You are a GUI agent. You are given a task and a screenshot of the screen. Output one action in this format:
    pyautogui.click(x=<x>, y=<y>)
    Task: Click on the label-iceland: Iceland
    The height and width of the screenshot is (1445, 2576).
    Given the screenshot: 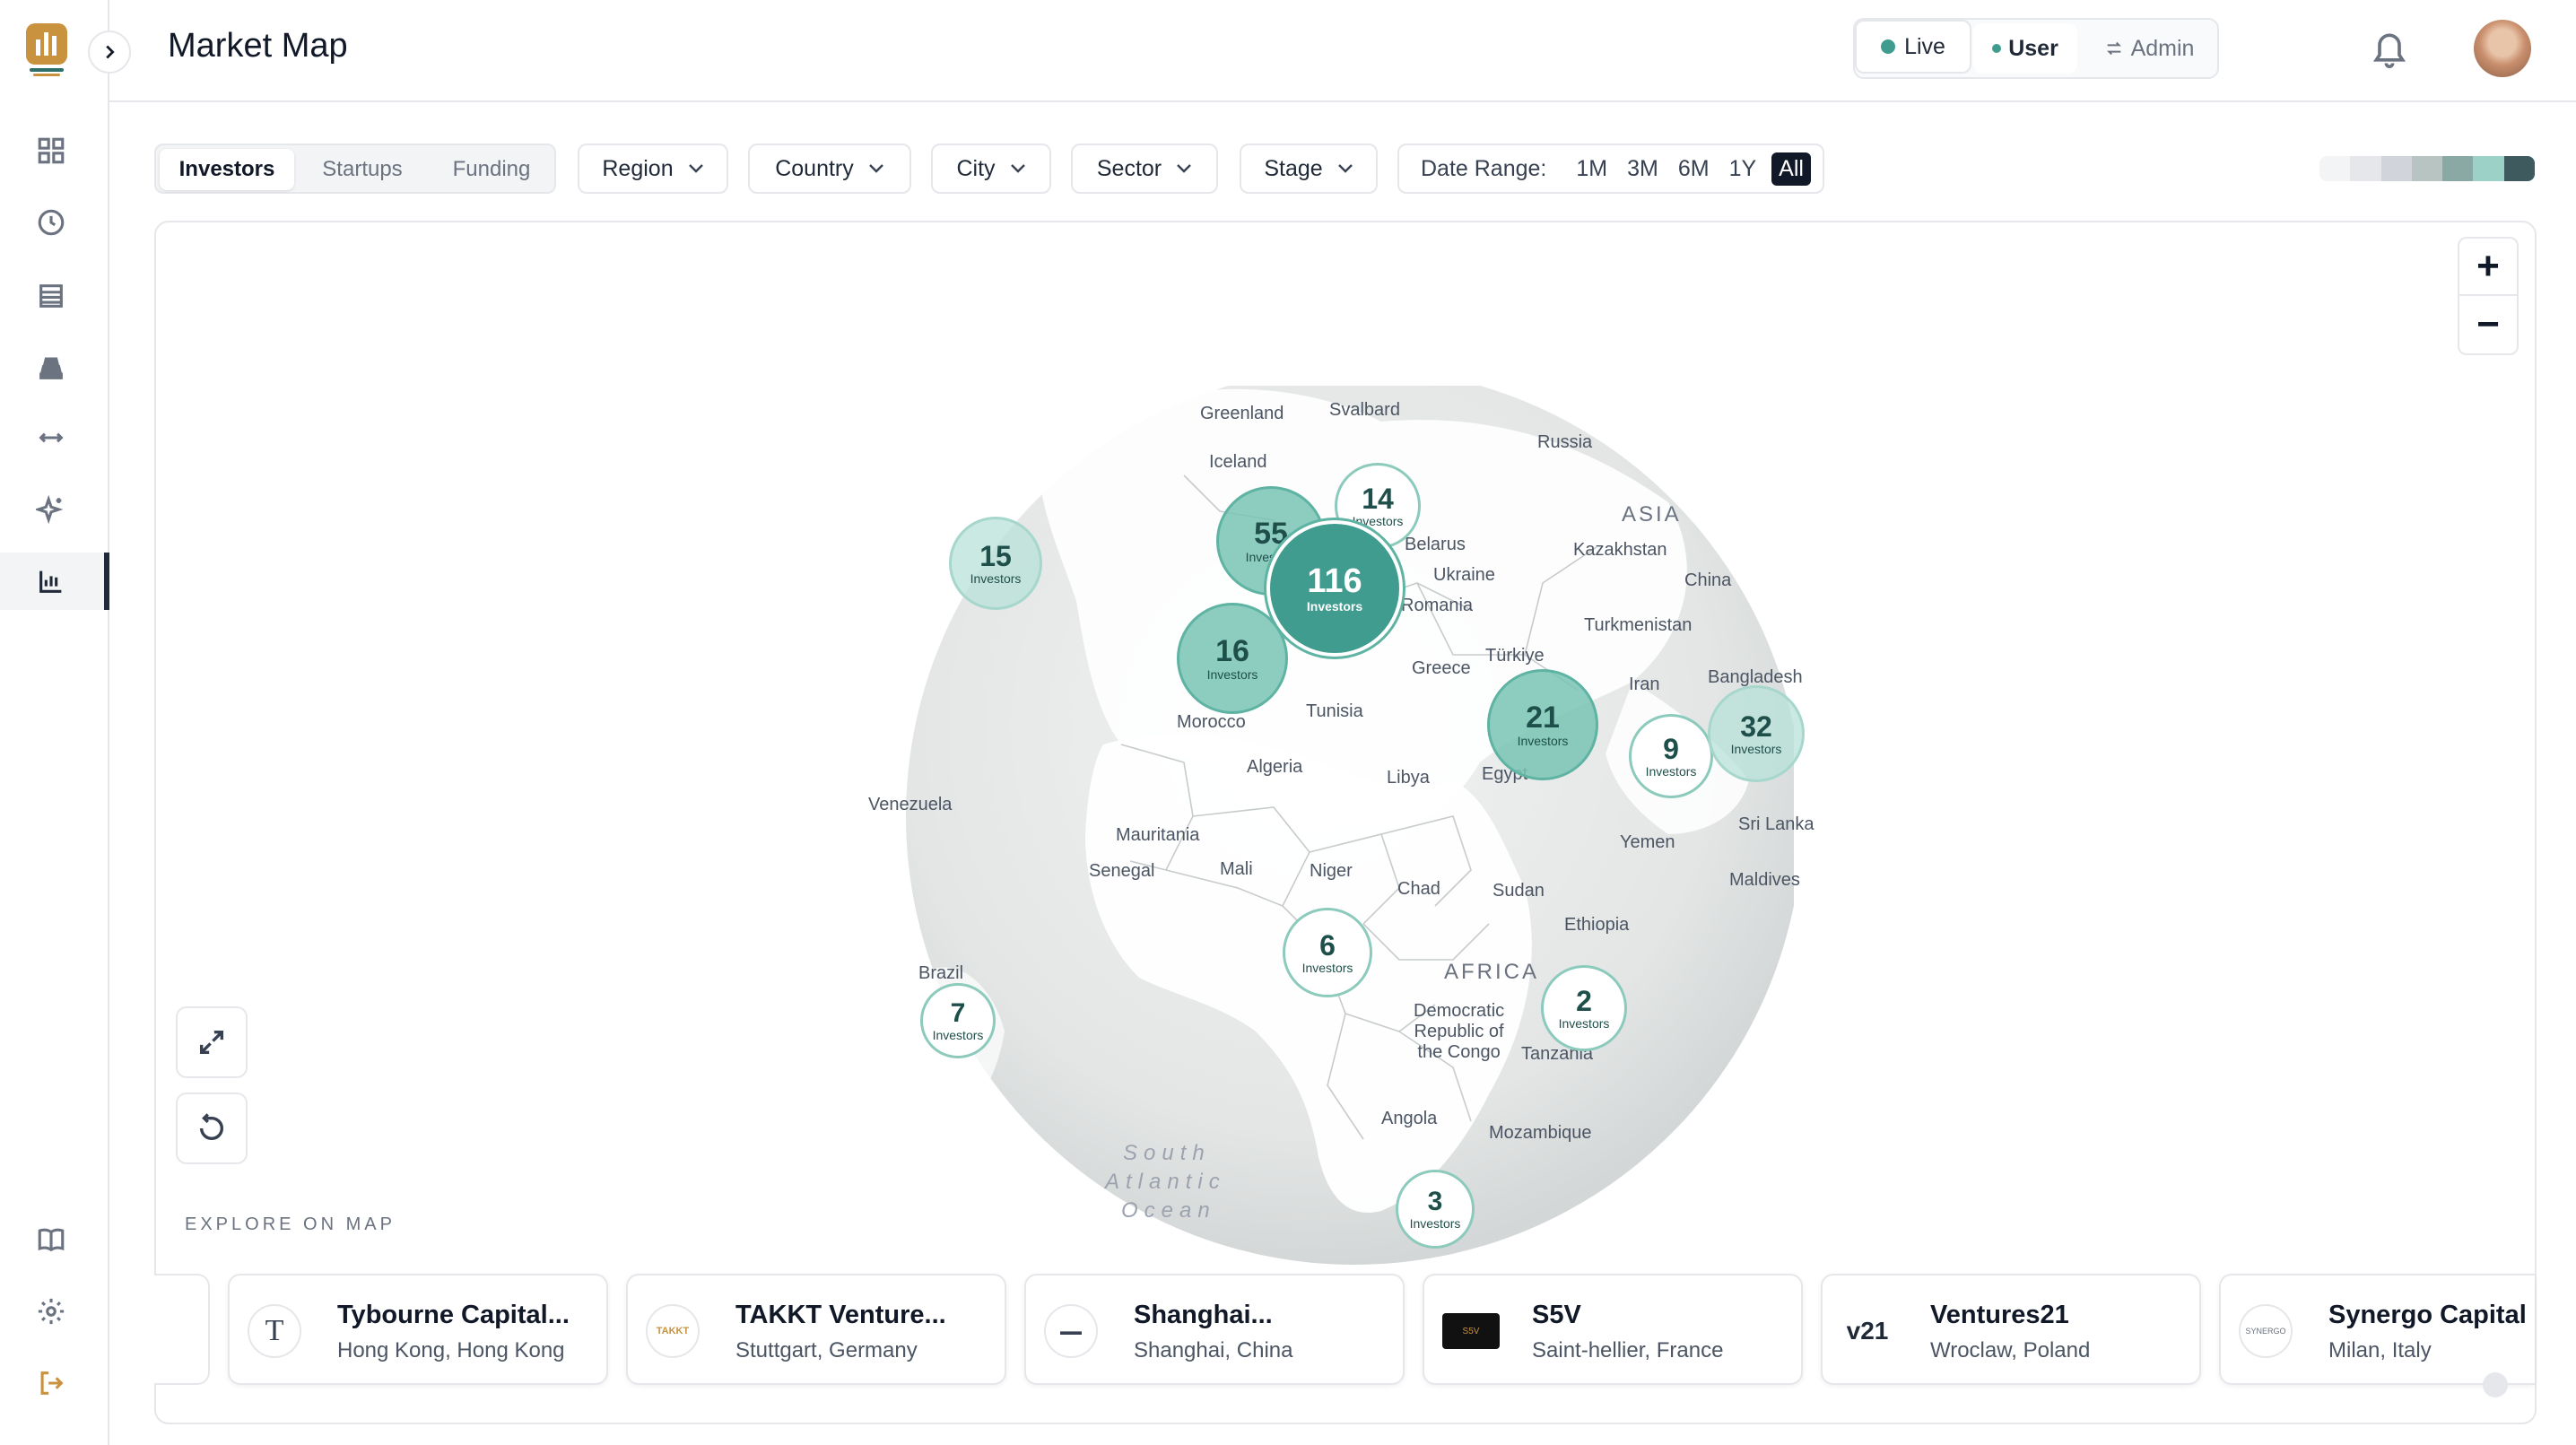 What is the action you would take?
    pyautogui.click(x=1238, y=462)
    